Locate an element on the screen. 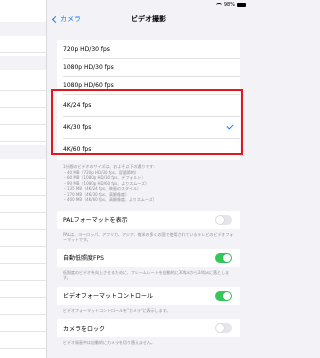  lock-camera-note: ビデオ録画中は自動的にカメラを切り替えません。 is located at coordinates (109, 342).